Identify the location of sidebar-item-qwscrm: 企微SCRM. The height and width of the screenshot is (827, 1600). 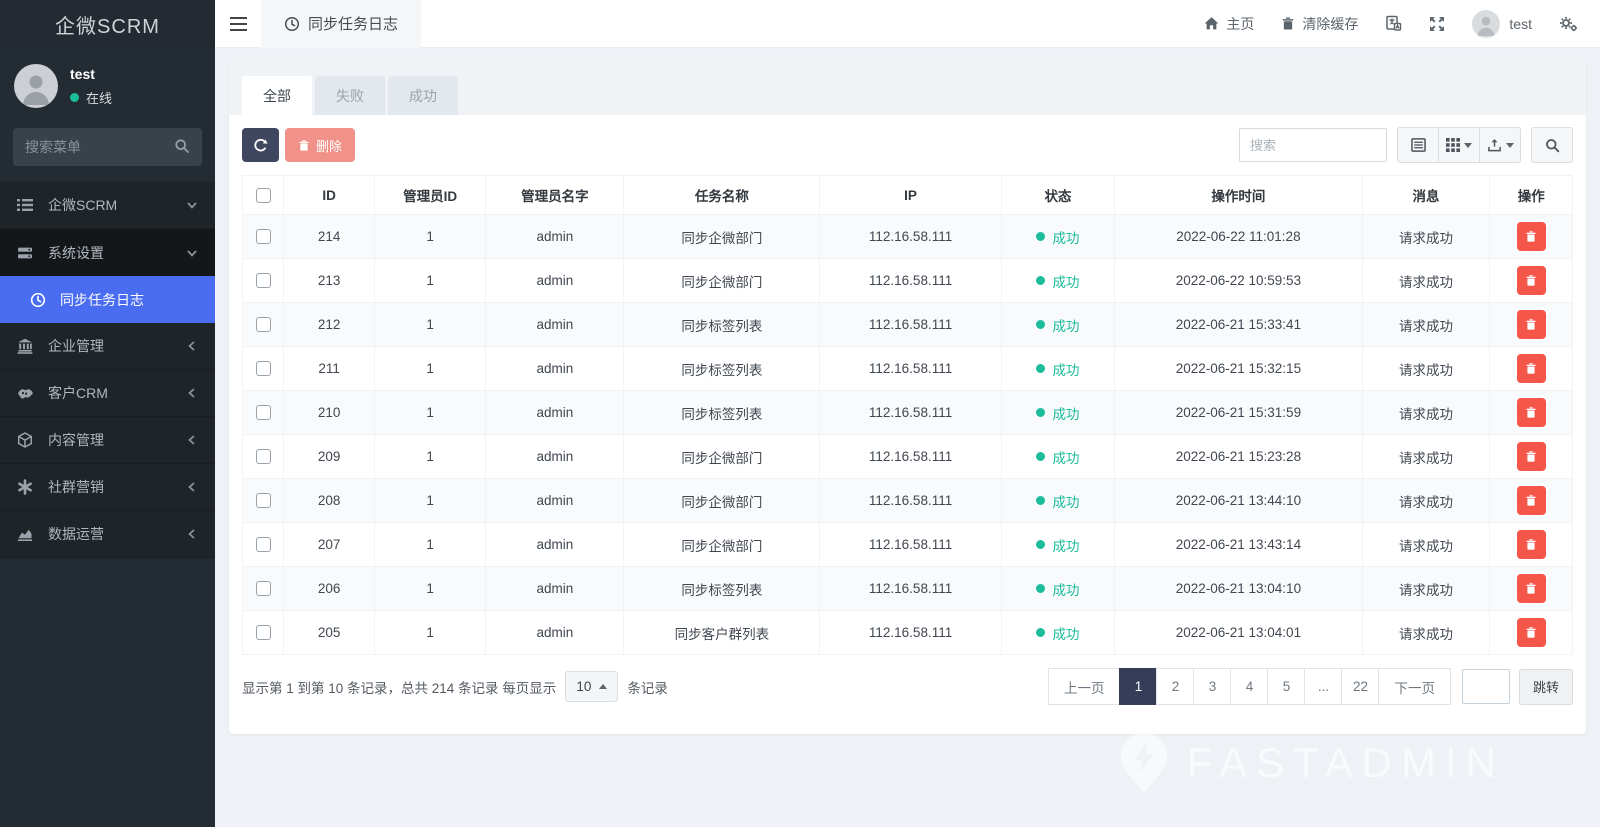
(107, 205).